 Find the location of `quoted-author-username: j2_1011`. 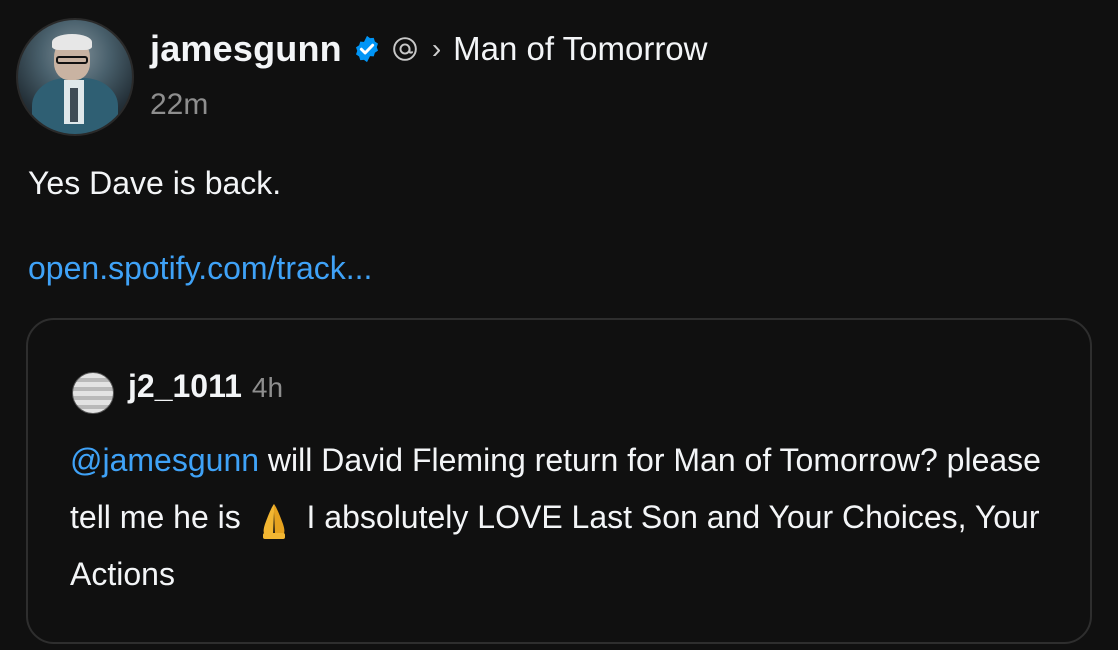

quoted-author-username: j2_1011 is located at coordinates (185, 386).